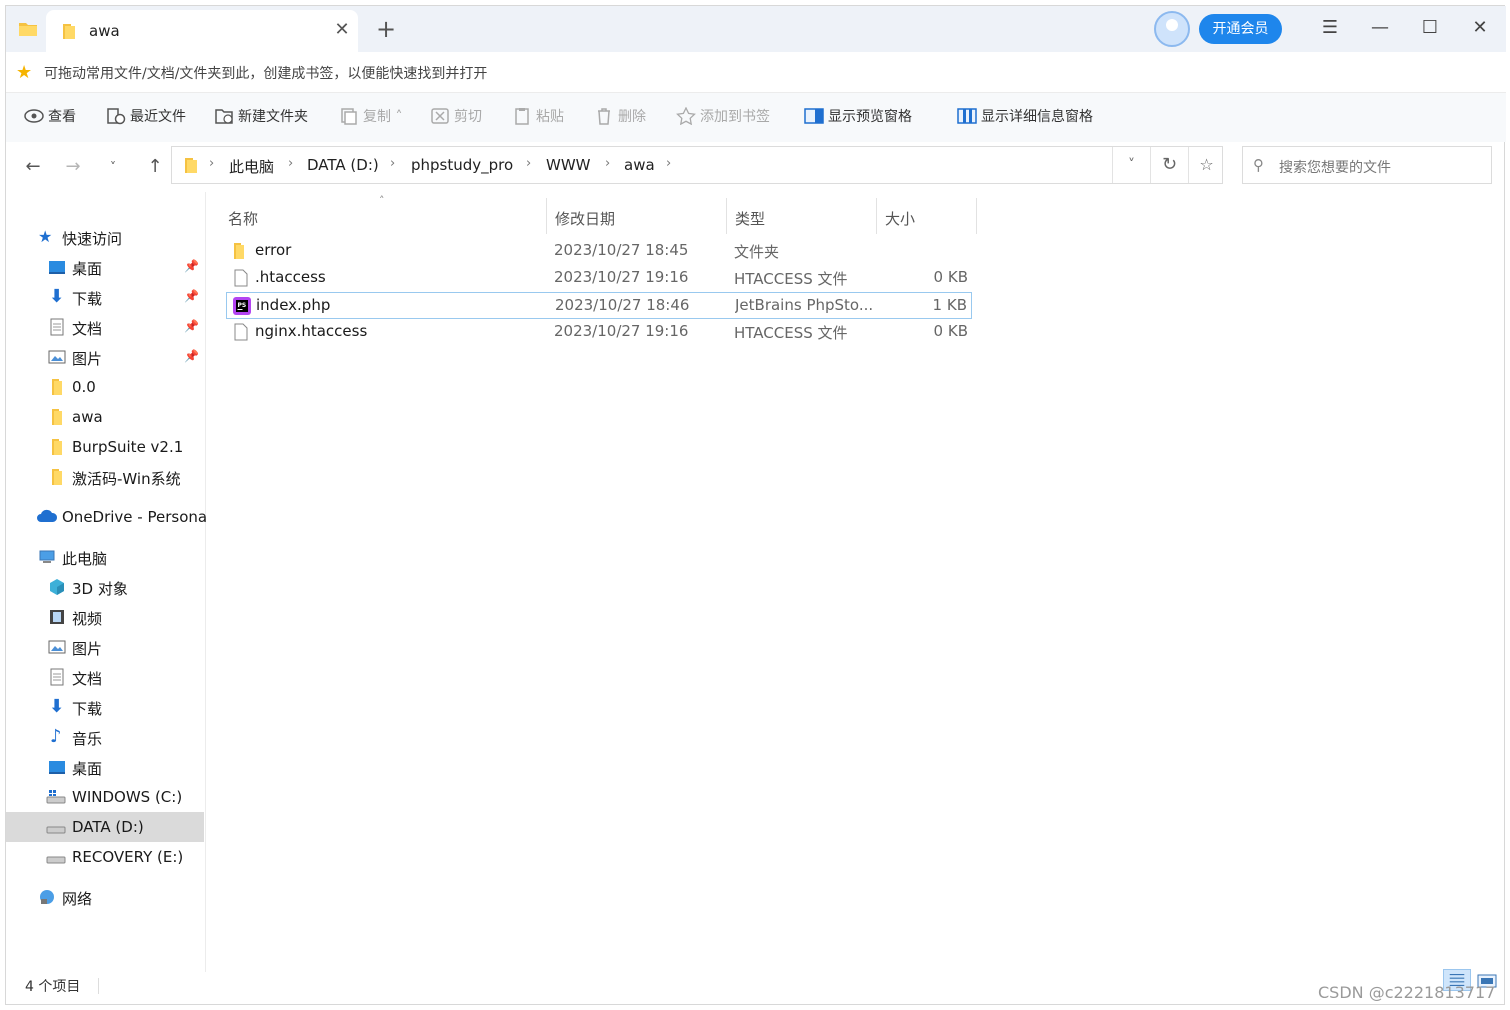 Image resolution: width=1510 pixels, height=1010 pixels. I want to click on sidebar-item-label: 0.0, so click(84, 387).